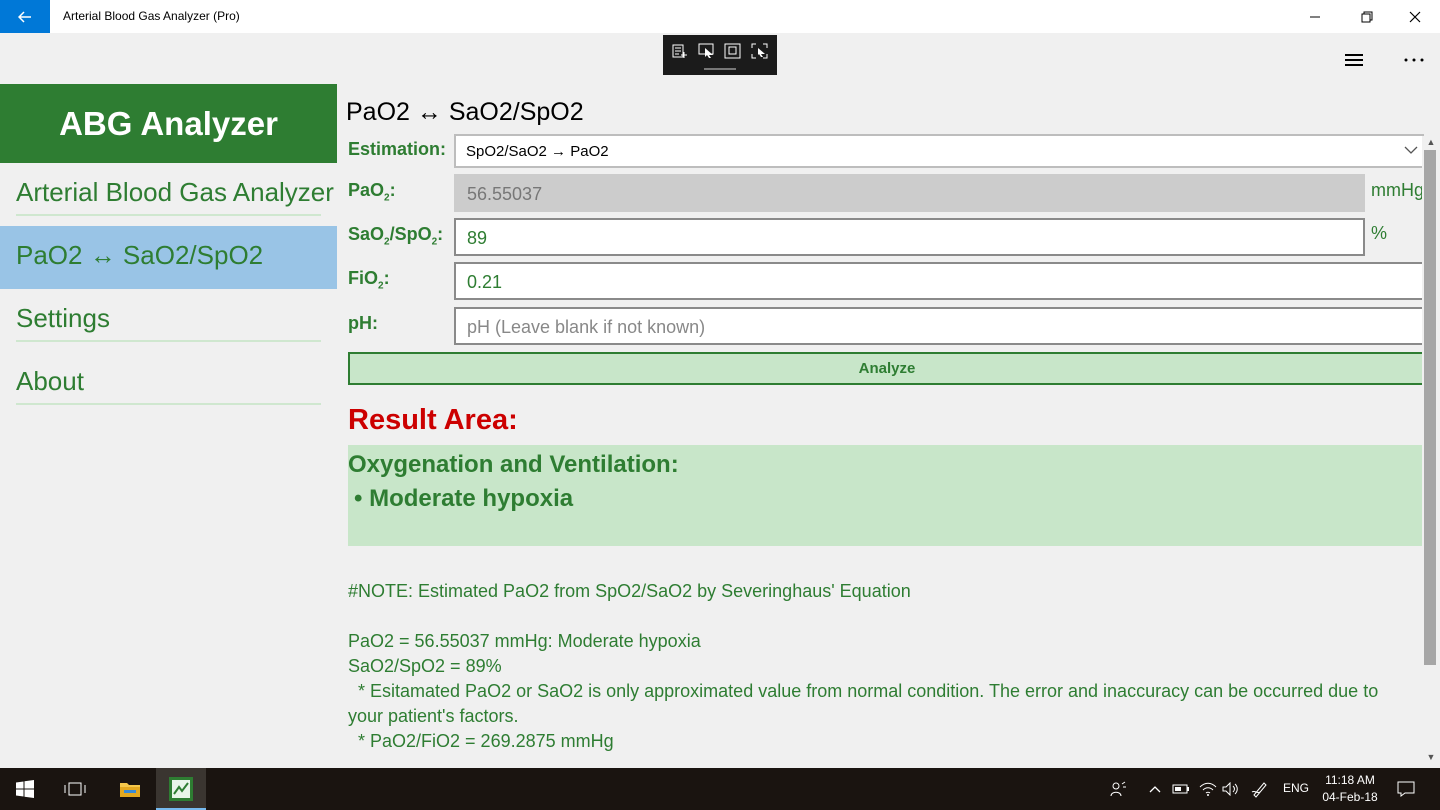 This screenshot has height=810, width=1440. Describe the element at coordinates (1379, 233) in the screenshot. I see `sao2-unit: %` at that location.